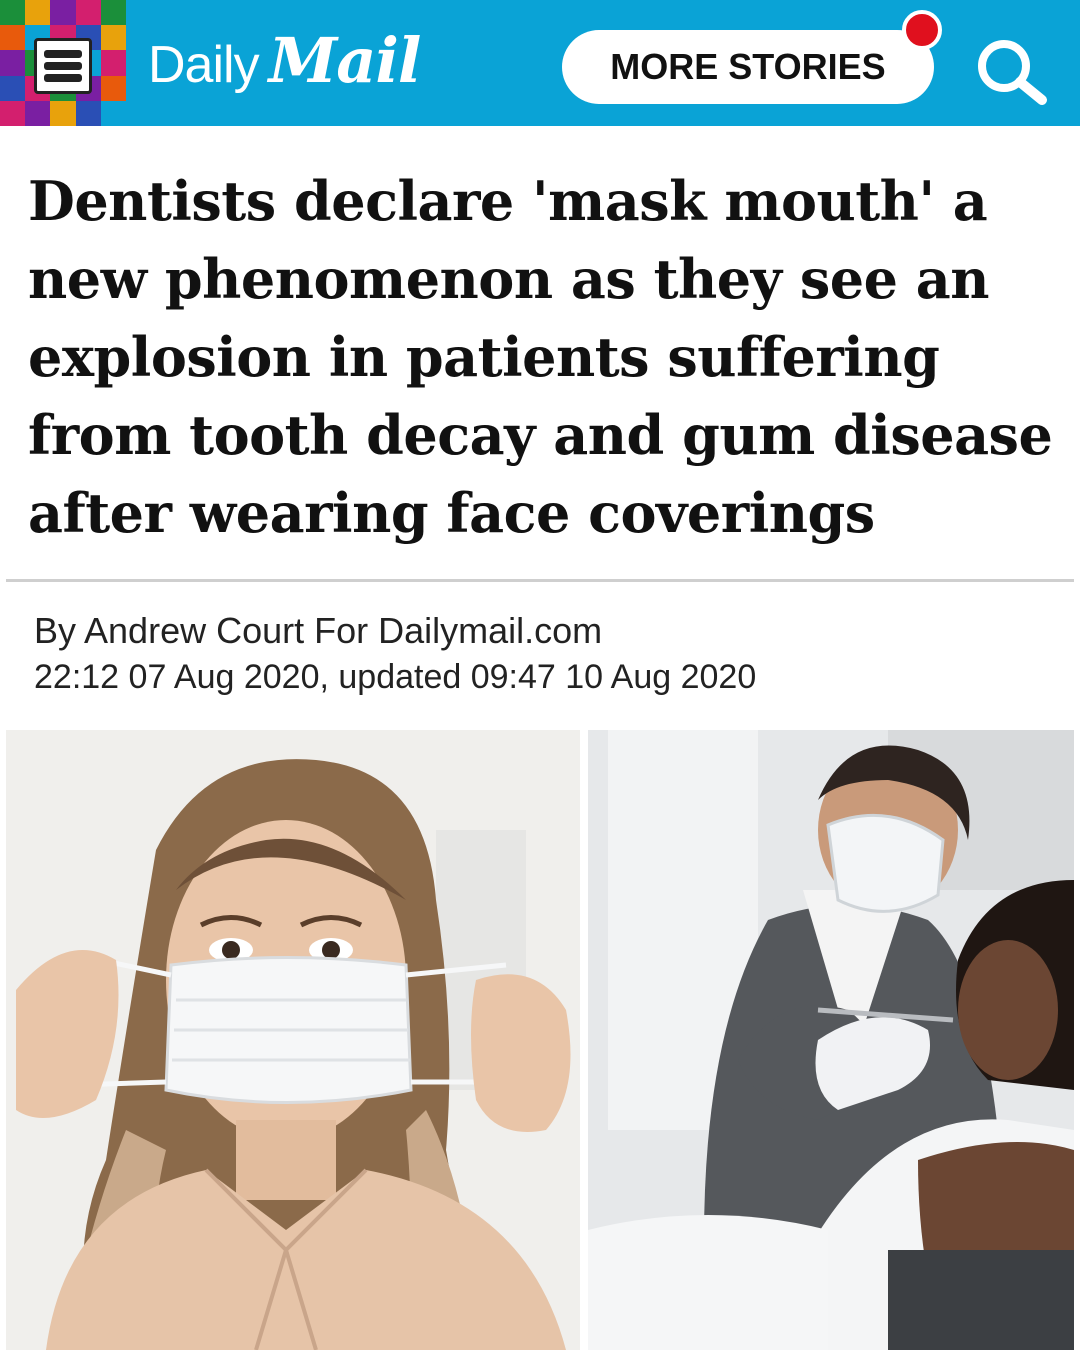 Image resolution: width=1080 pixels, height=1350 pixels. Describe the element at coordinates (748, 67) in the screenshot. I see `more-stories-button: MORE STORIES` at that location.